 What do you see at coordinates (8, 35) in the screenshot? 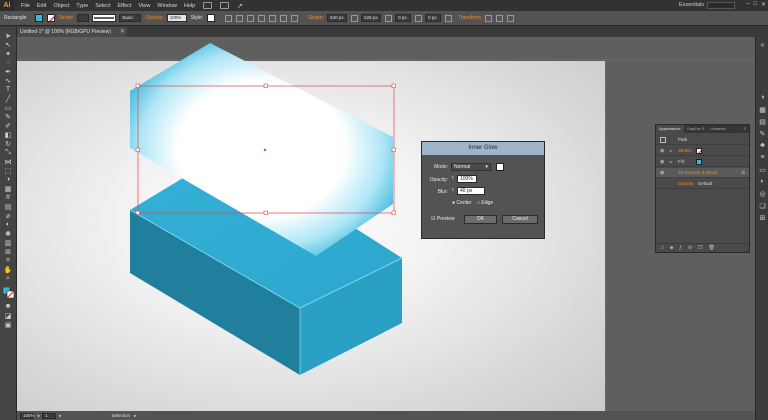
I see `selection-tool-icon: ➤` at bounding box center [8, 35].